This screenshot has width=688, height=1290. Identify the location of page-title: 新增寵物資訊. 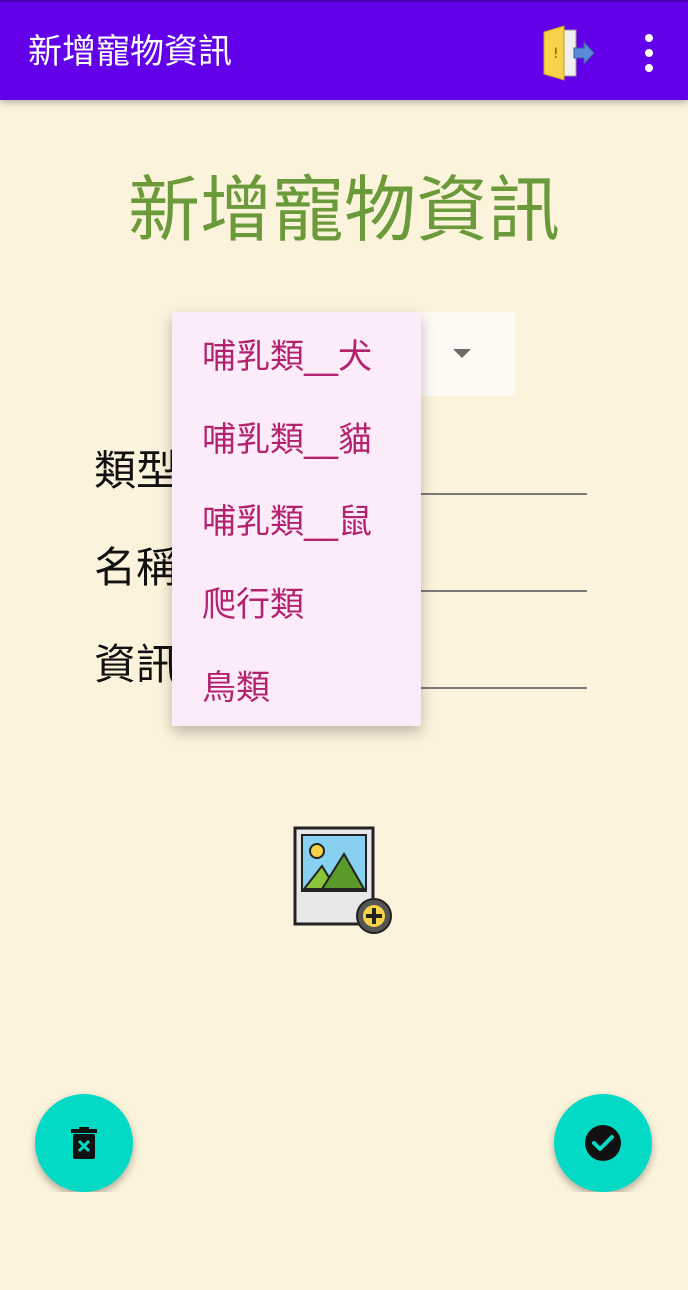
(343, 210).